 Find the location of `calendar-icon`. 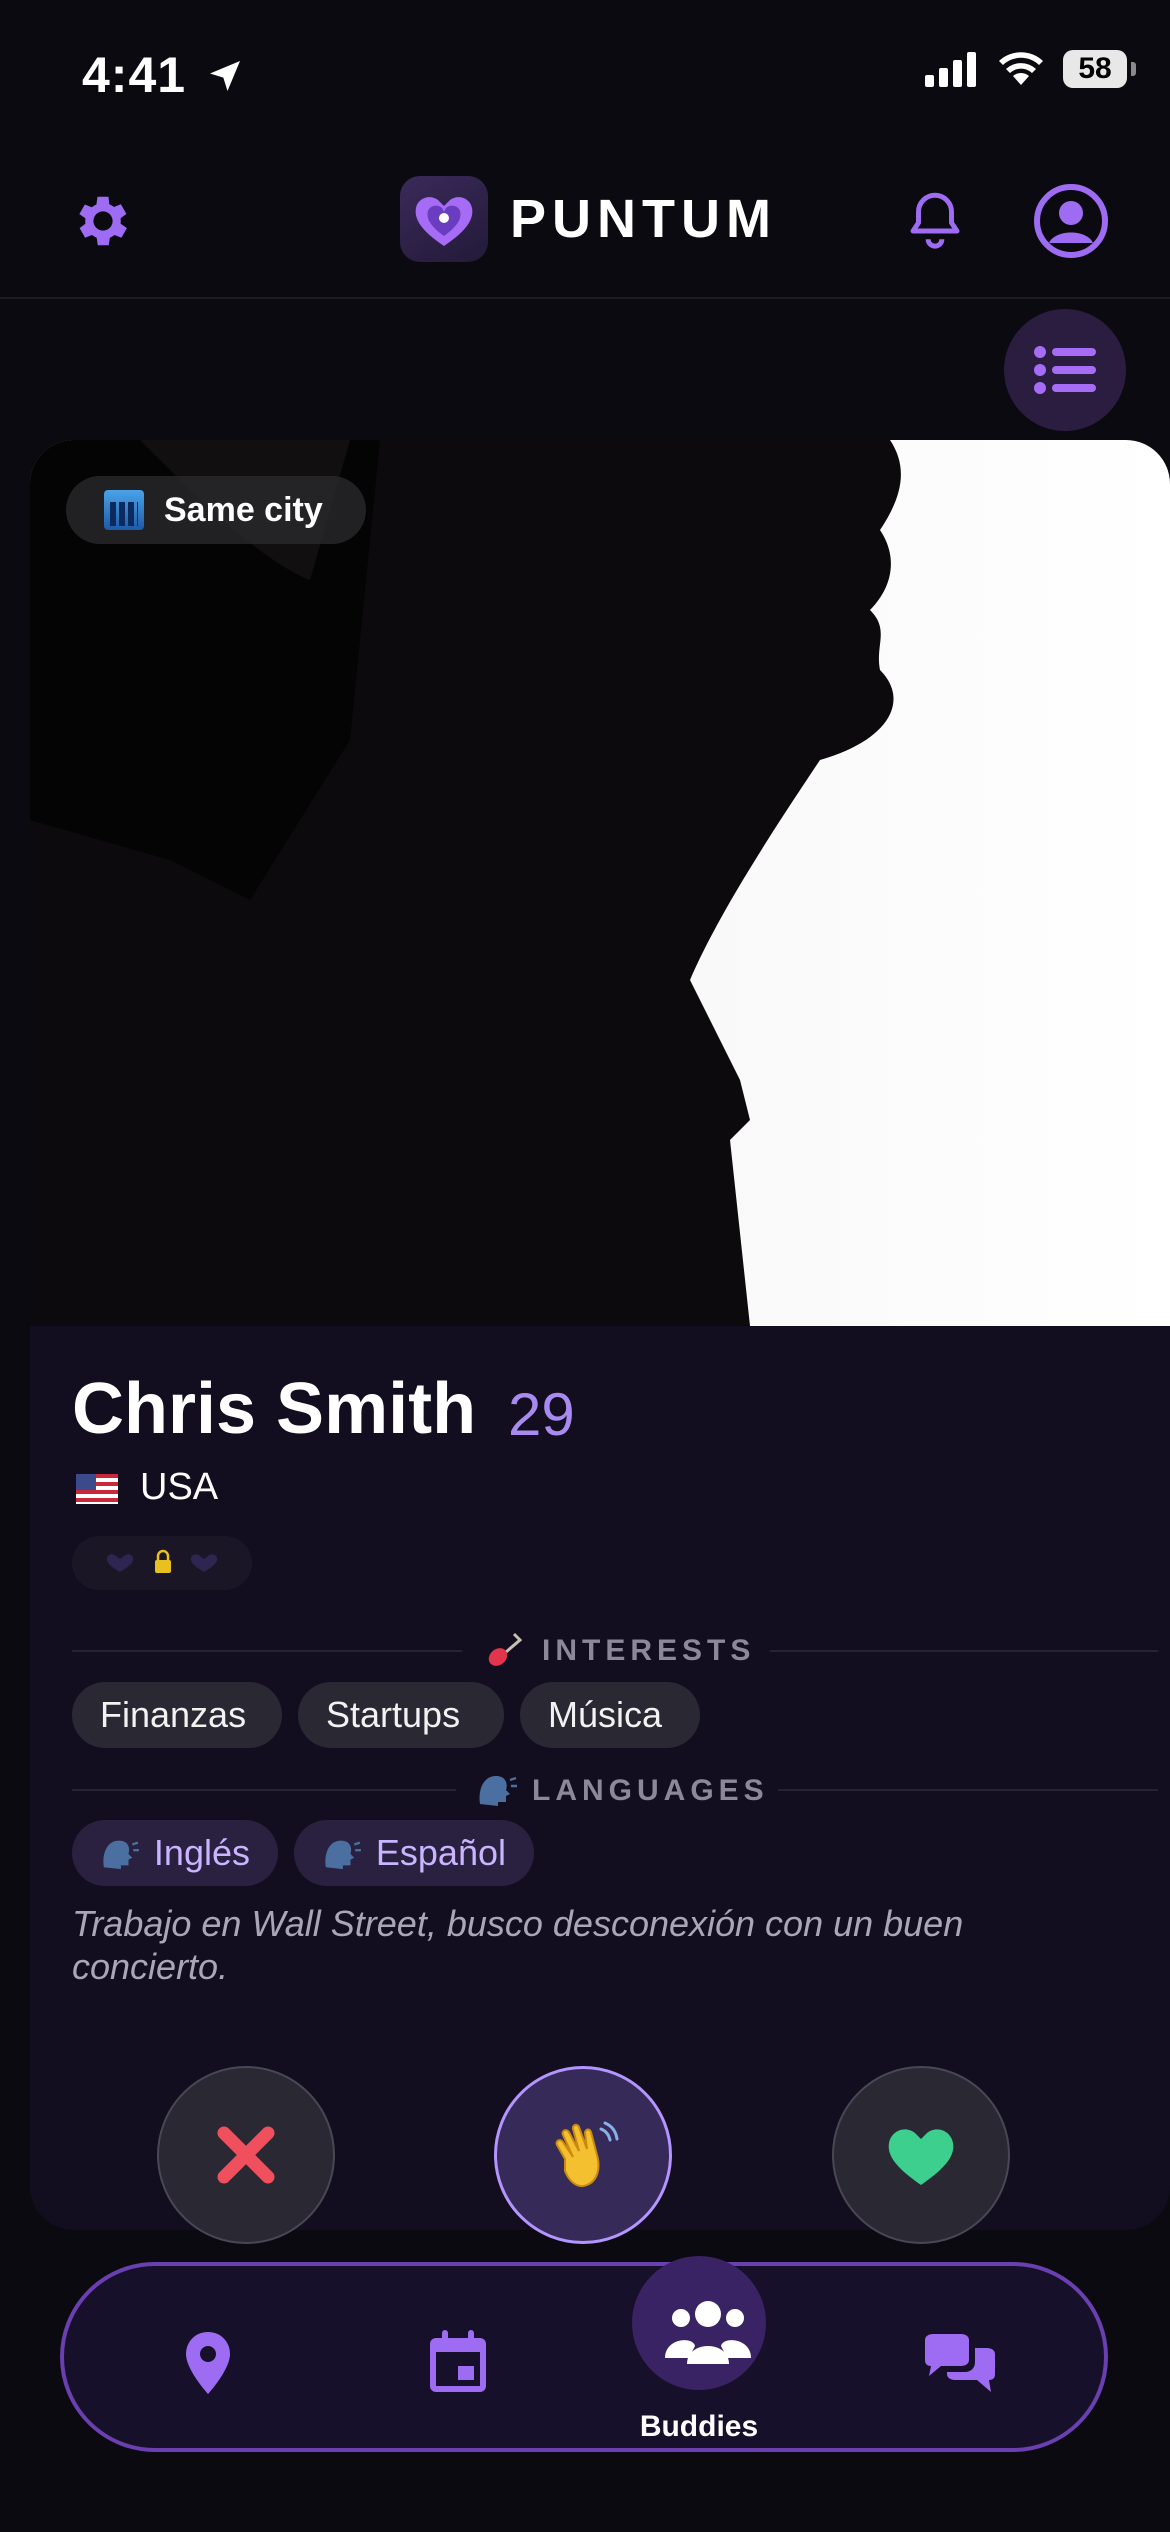

calendar-icon is located at coordinates (458, 2362).